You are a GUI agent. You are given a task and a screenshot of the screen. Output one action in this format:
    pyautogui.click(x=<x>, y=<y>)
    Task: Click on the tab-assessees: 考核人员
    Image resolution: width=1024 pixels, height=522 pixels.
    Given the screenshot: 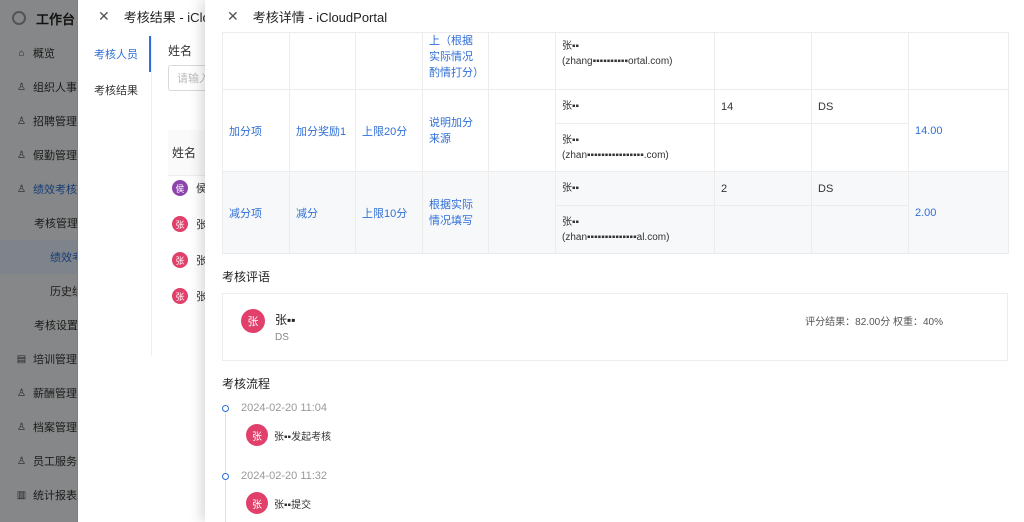 What is the action you would take?
    pyautogui.click(x=114, y=54)
    